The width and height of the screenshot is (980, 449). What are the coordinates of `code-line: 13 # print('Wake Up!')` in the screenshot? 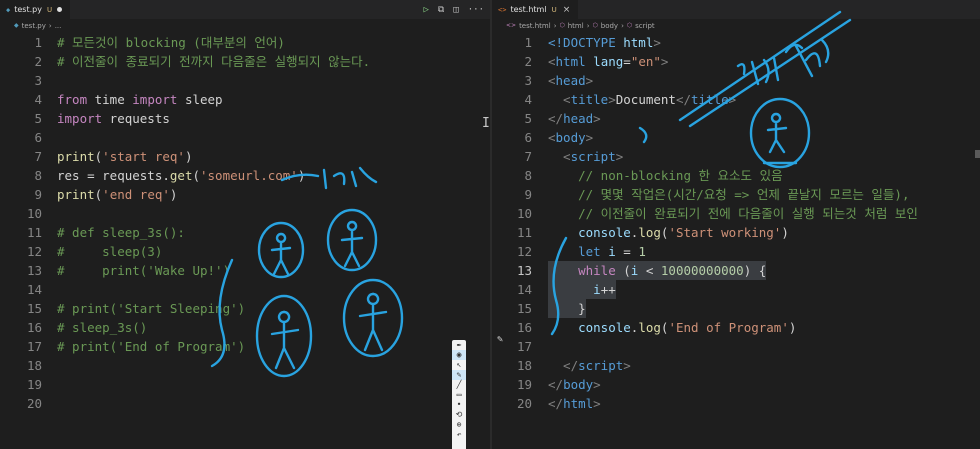 It's located at (245, 270).